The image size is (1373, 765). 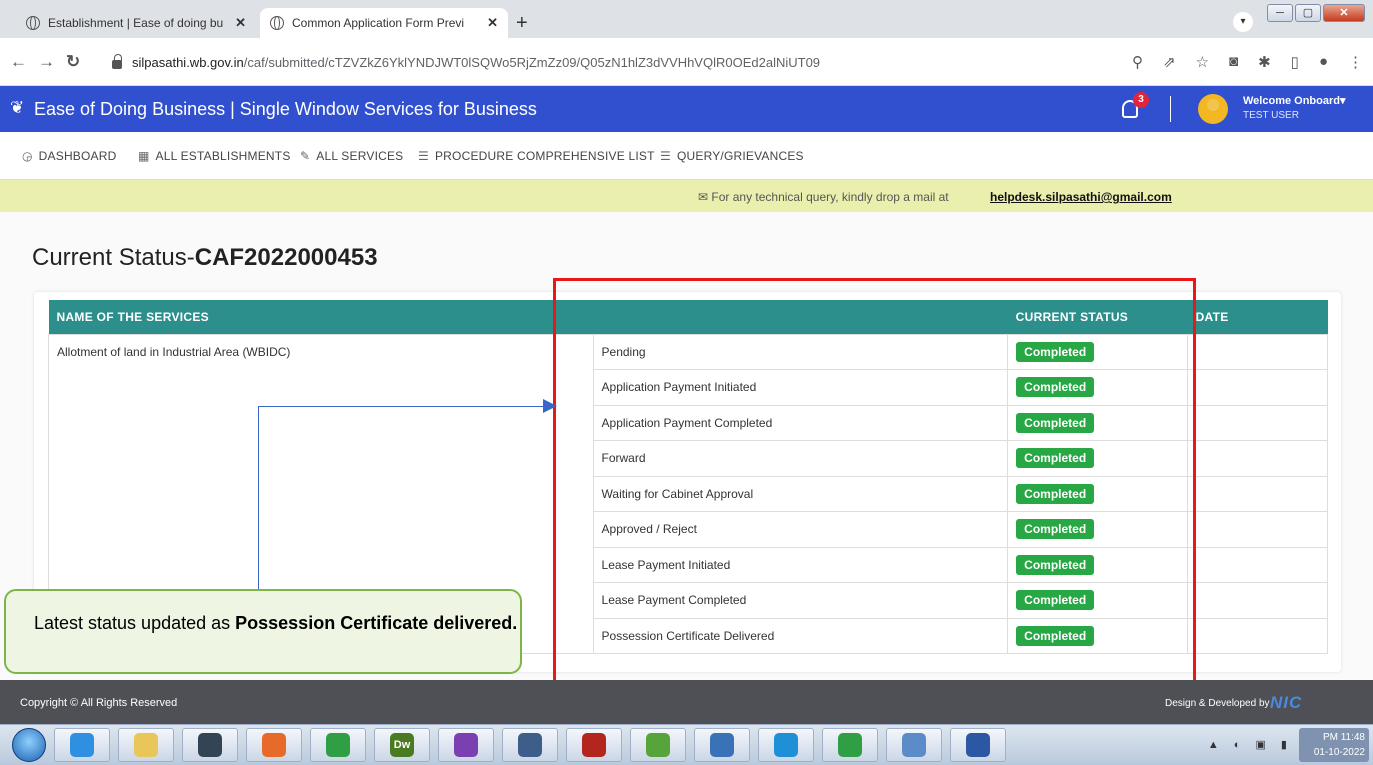 What do you see at coordinates (1280, 13) in the screenshot?
I see `minimize-button: ─` at bounding box center [1280, 13].